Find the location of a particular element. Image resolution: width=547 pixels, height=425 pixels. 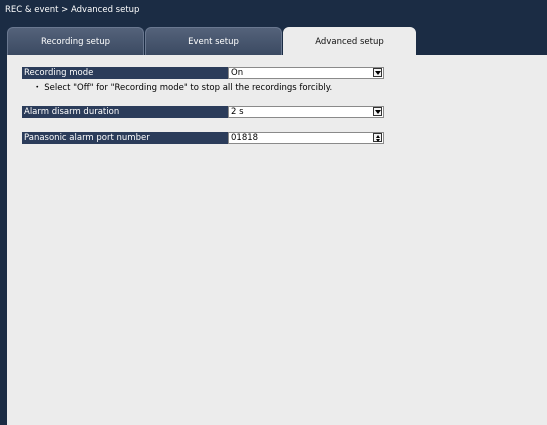

spinner-arrows-icon is located at coordinates (377, 137).